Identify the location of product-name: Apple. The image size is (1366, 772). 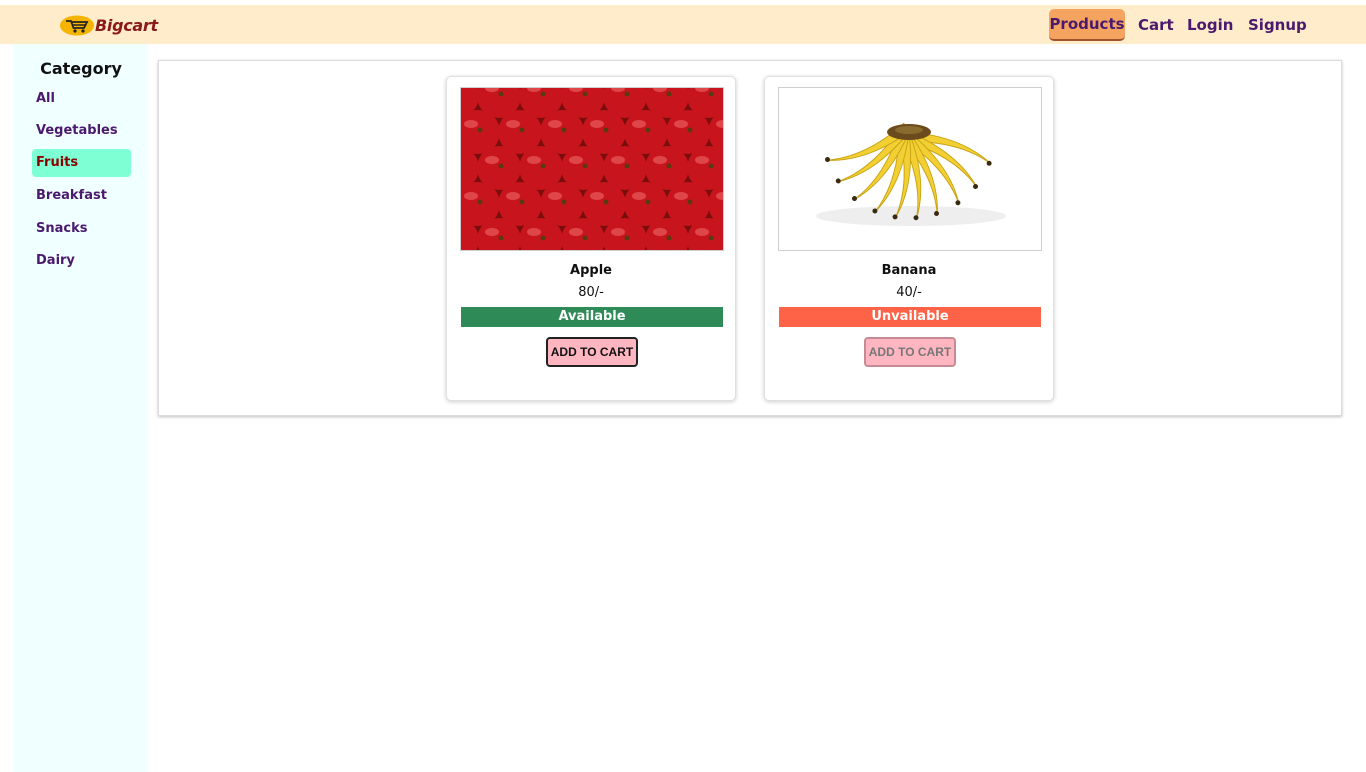
(591, 270).